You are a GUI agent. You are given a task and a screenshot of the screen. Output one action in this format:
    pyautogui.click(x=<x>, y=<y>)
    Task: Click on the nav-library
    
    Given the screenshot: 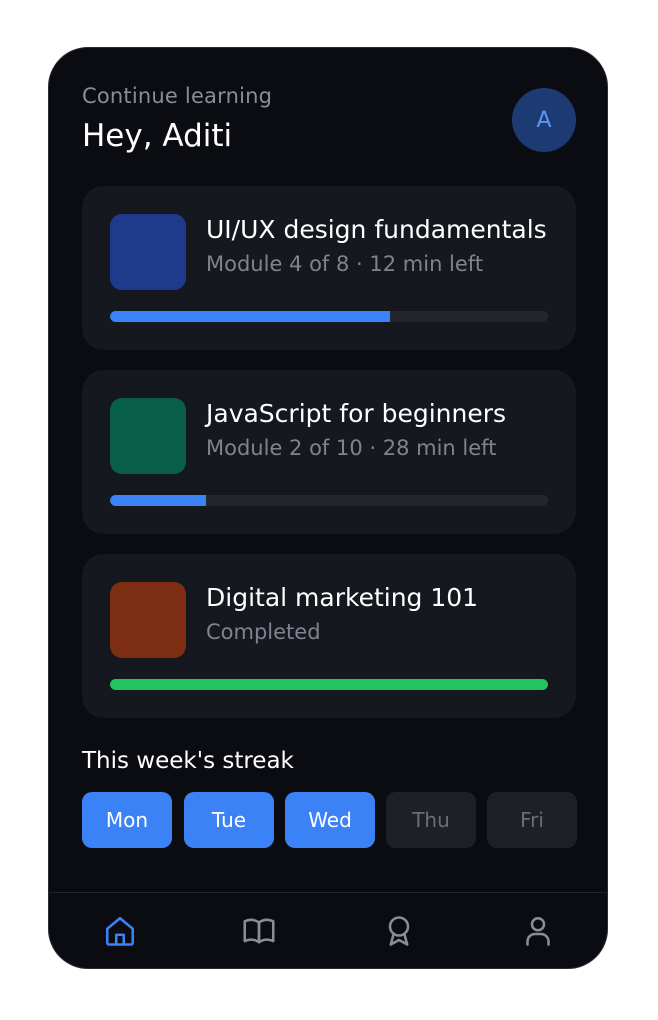 What is the action you would take?
    pyautogui.click(x=259, y=931)
    